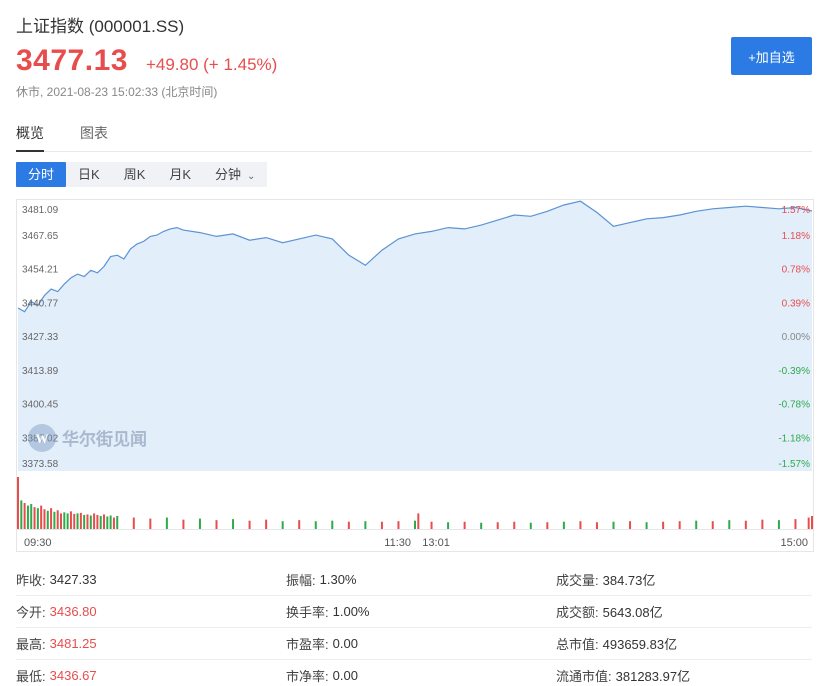  Describe the element at coordinates (180, 174) in the screenshot. I see `period-monthly-k: 月K` at that location.